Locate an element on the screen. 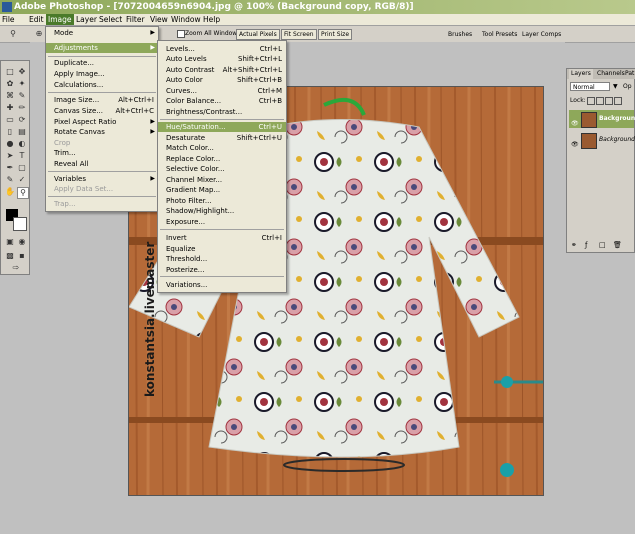  healing-brush-icon: ✚ is located at coordinates (10, 108).